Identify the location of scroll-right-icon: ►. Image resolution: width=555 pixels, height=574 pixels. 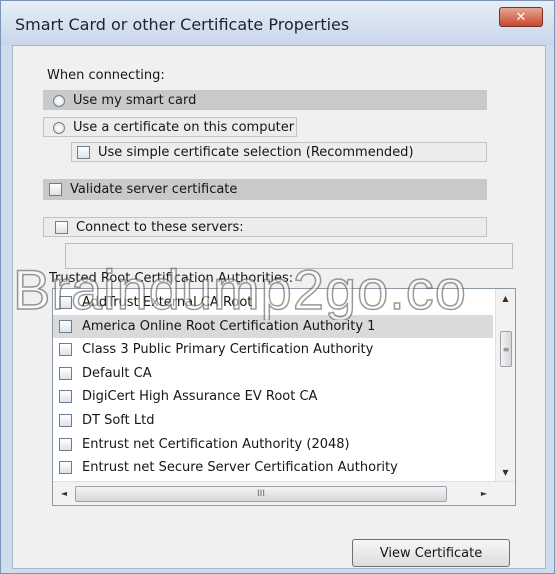
(484, 493).